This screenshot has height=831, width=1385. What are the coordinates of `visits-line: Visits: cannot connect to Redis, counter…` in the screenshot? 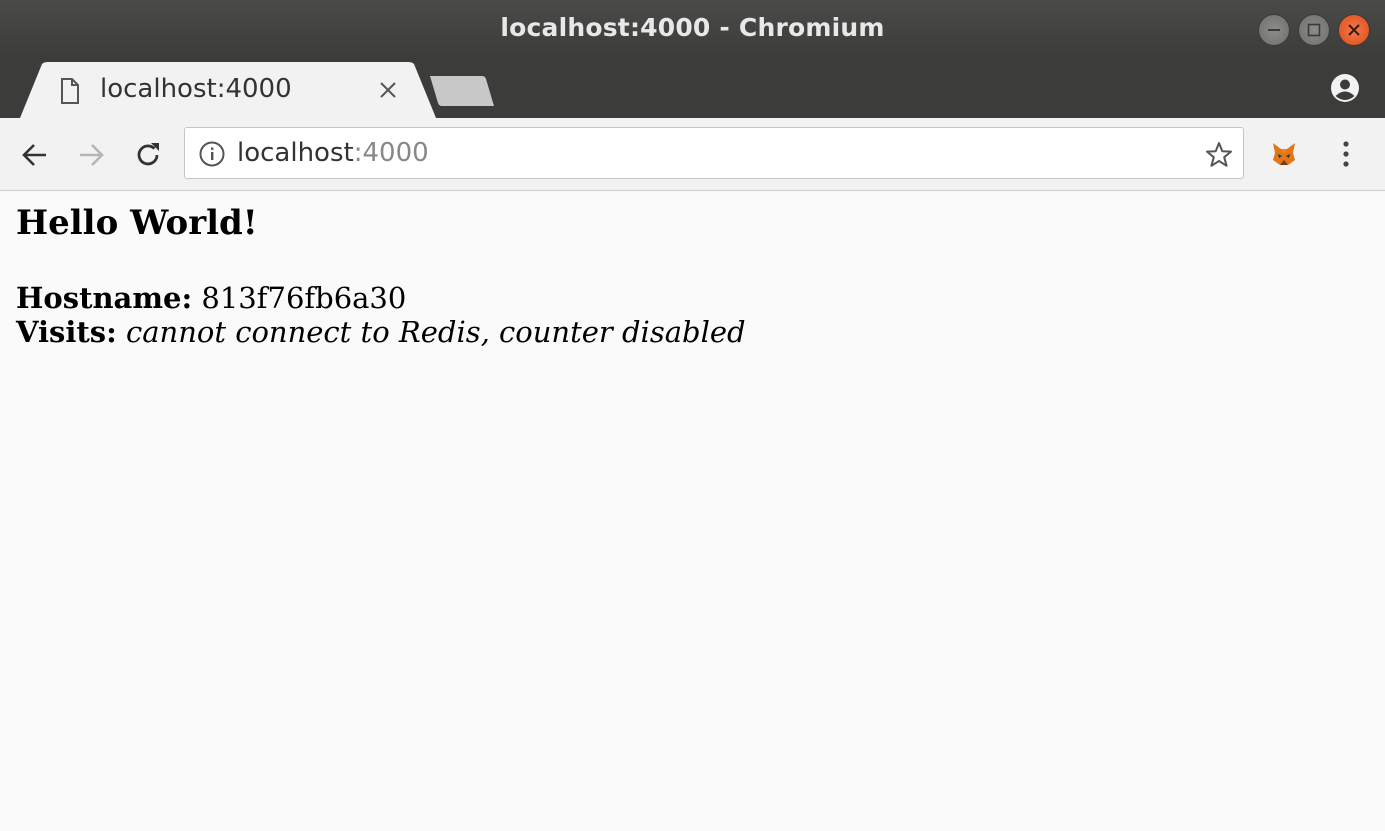 It's located at (381, 332).